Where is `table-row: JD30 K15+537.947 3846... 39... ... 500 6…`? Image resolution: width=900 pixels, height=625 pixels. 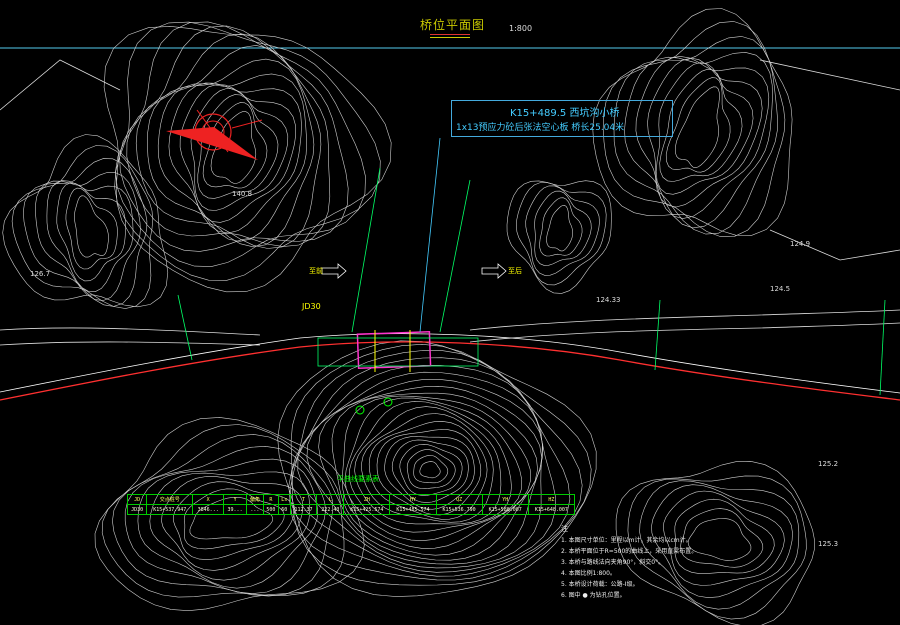
table-row: JD30 K15+537.947 3846... 39... ... 500 6… is located at coordinates (351, 509).